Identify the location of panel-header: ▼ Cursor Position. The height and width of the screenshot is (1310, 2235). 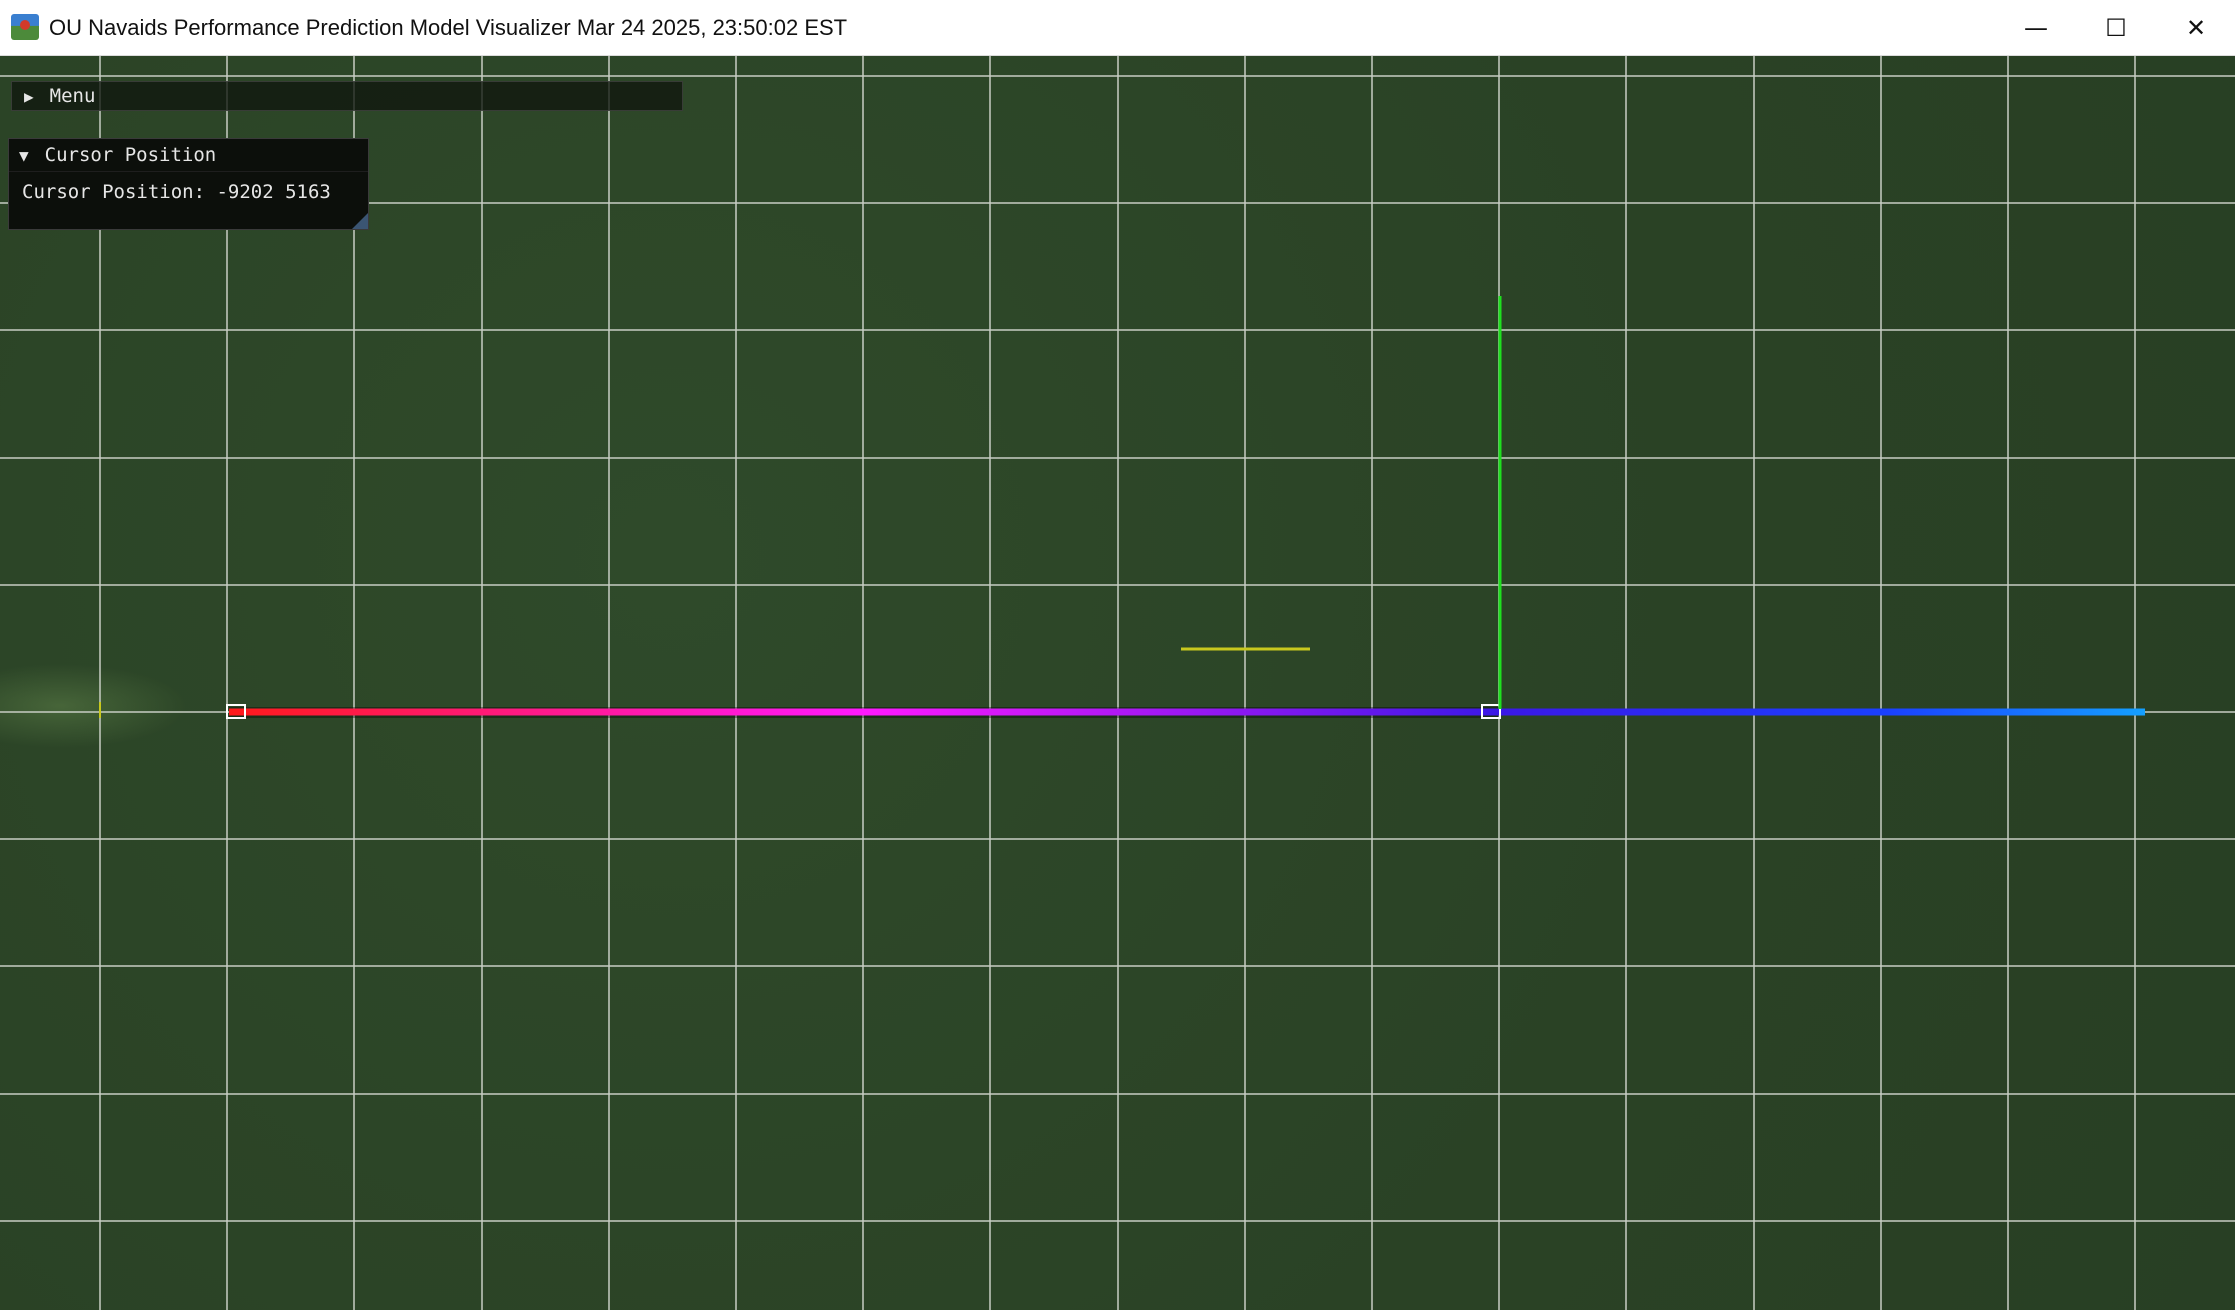
(188, 155).